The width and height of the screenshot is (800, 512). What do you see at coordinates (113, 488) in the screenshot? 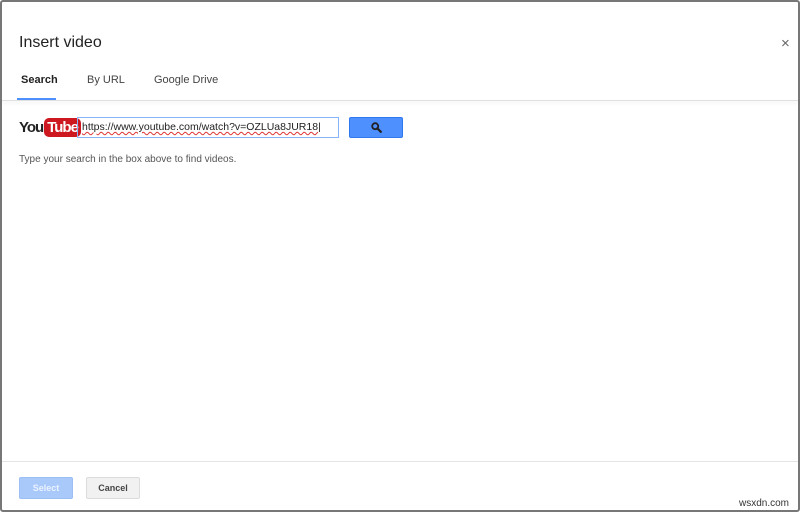
I see `cancel-button: Cancel` at bounding box center [113, 488].